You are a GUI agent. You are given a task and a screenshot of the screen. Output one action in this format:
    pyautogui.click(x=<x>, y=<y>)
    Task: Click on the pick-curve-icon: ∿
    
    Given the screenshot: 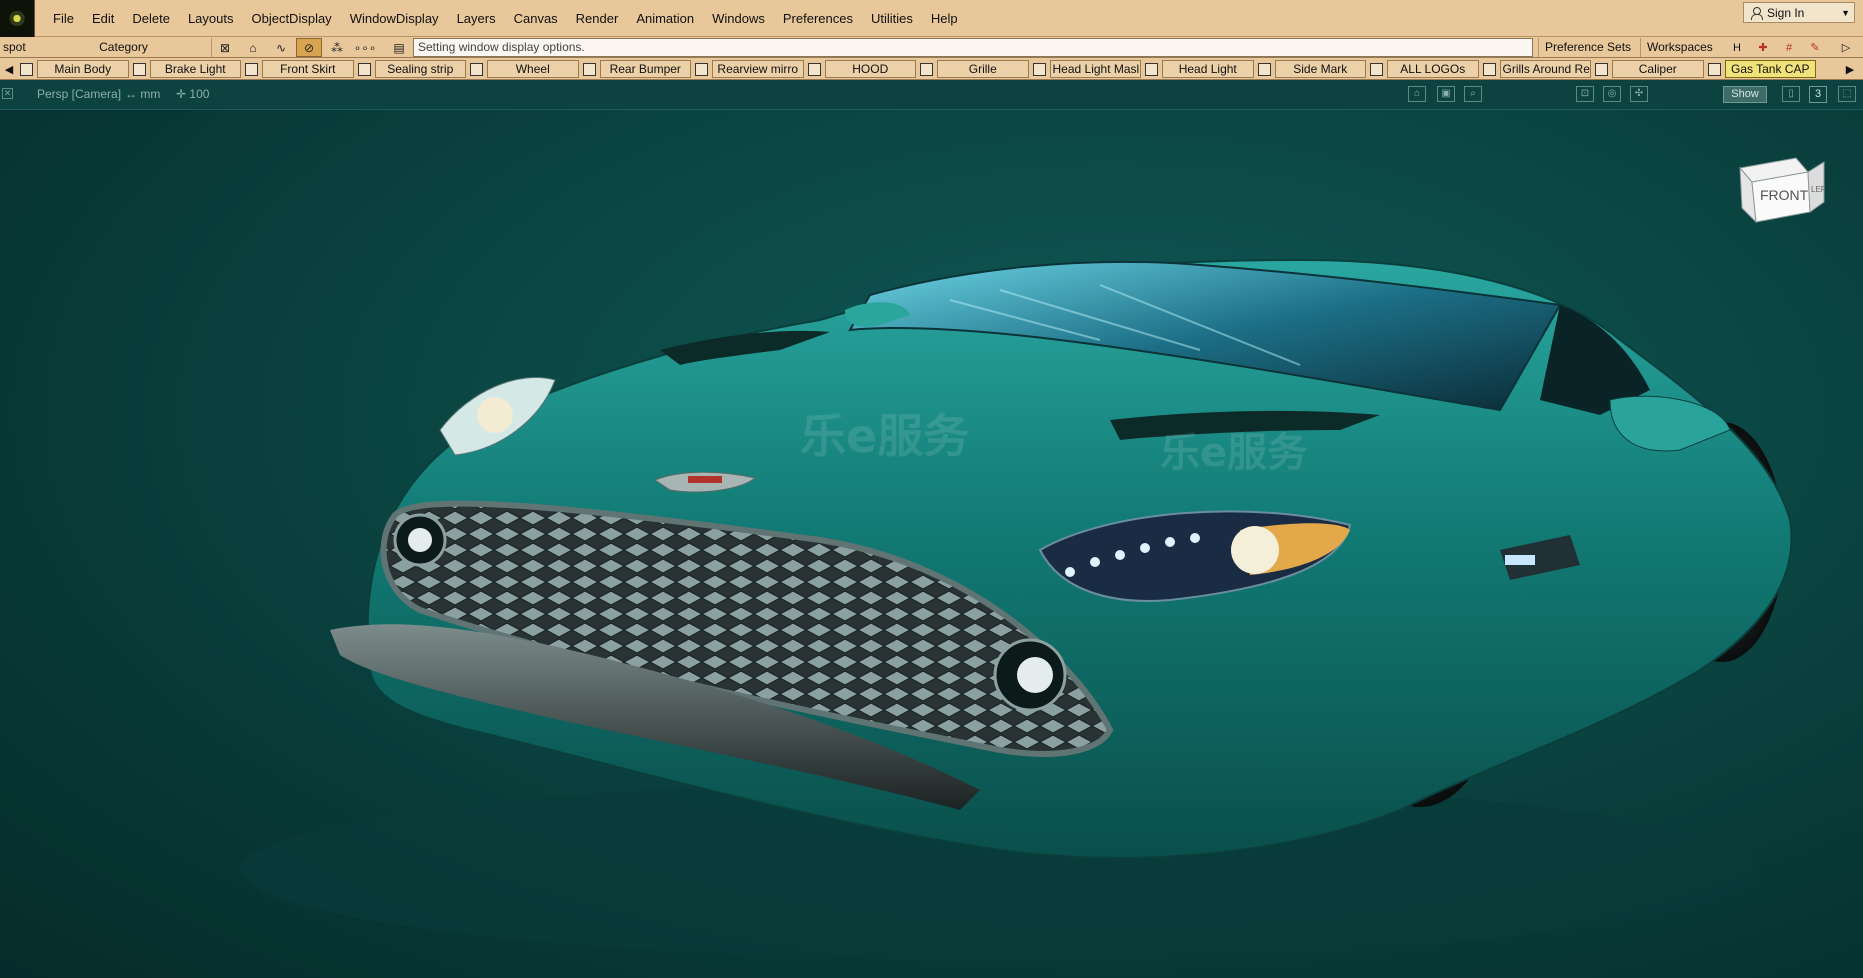 What is the action you would take?
    pyautogui.click(x=281, y=47)
    